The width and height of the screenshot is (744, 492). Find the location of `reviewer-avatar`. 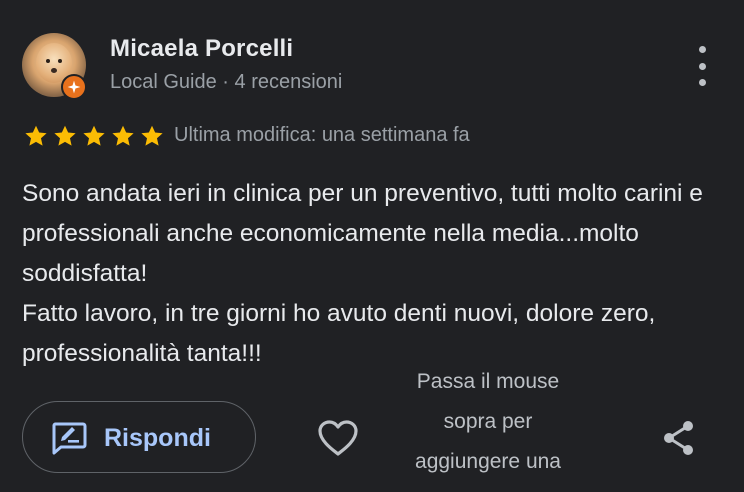

reviewer-avatar is located at coordinates (54, 66).